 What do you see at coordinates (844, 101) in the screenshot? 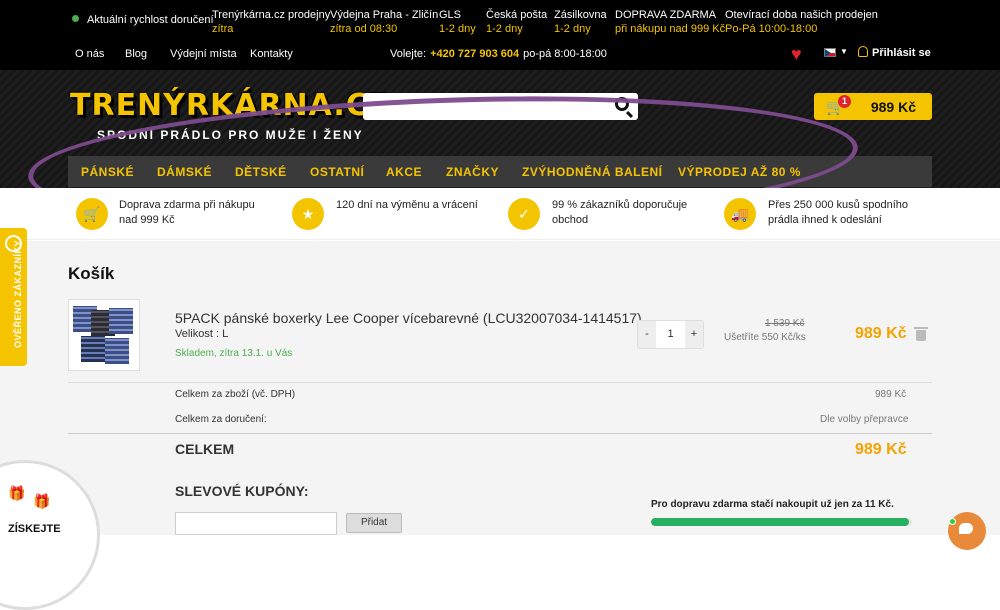
I see `cart-count-badge: 1` at bounding box center [844, 101].